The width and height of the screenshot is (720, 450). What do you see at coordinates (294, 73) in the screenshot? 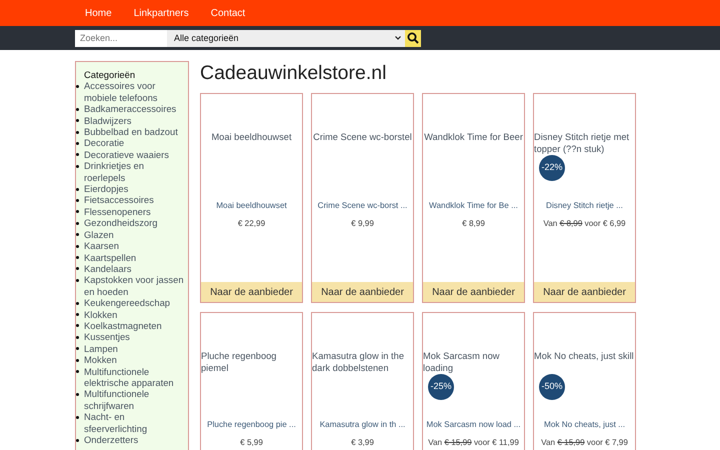
I see `page-title: Cadeauwinkelstore.nl` at bounding box center [294, 73].